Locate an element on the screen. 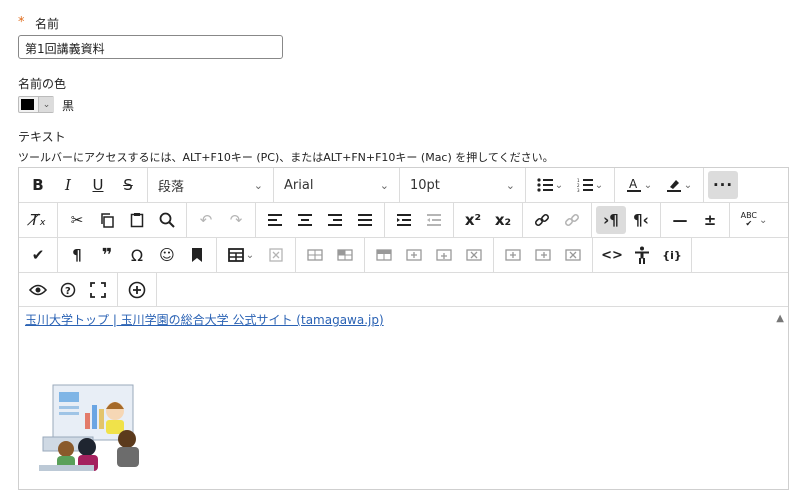  find-replace-button is located at coordinates (167, 220).